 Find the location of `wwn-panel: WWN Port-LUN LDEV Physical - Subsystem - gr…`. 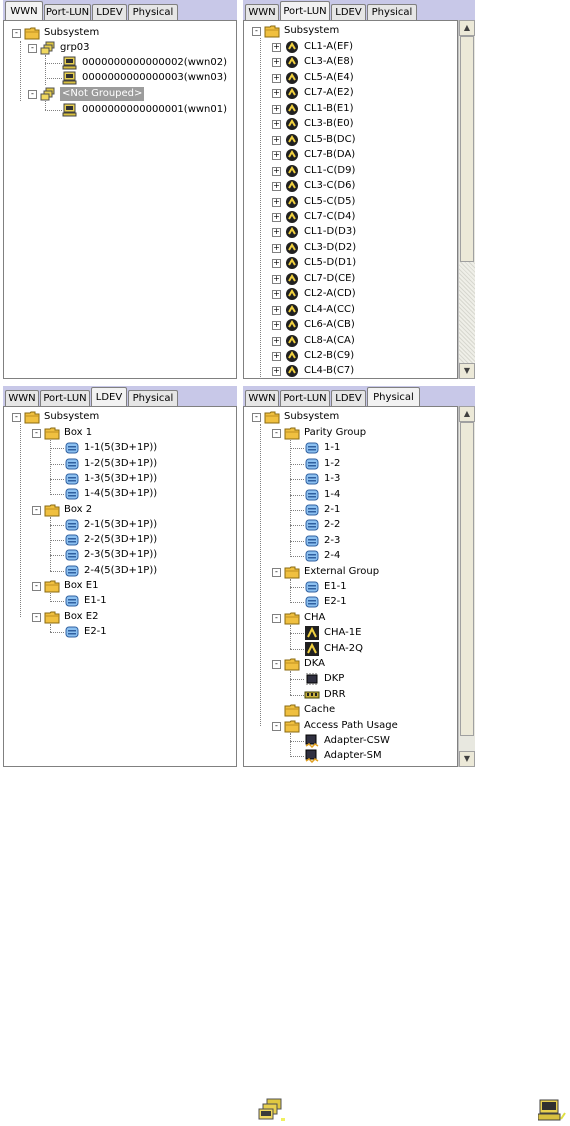

wwn-panel: WWN Port-LUN LDEV Physical - Subsystem - gr… is located at coordinates (120, 189).